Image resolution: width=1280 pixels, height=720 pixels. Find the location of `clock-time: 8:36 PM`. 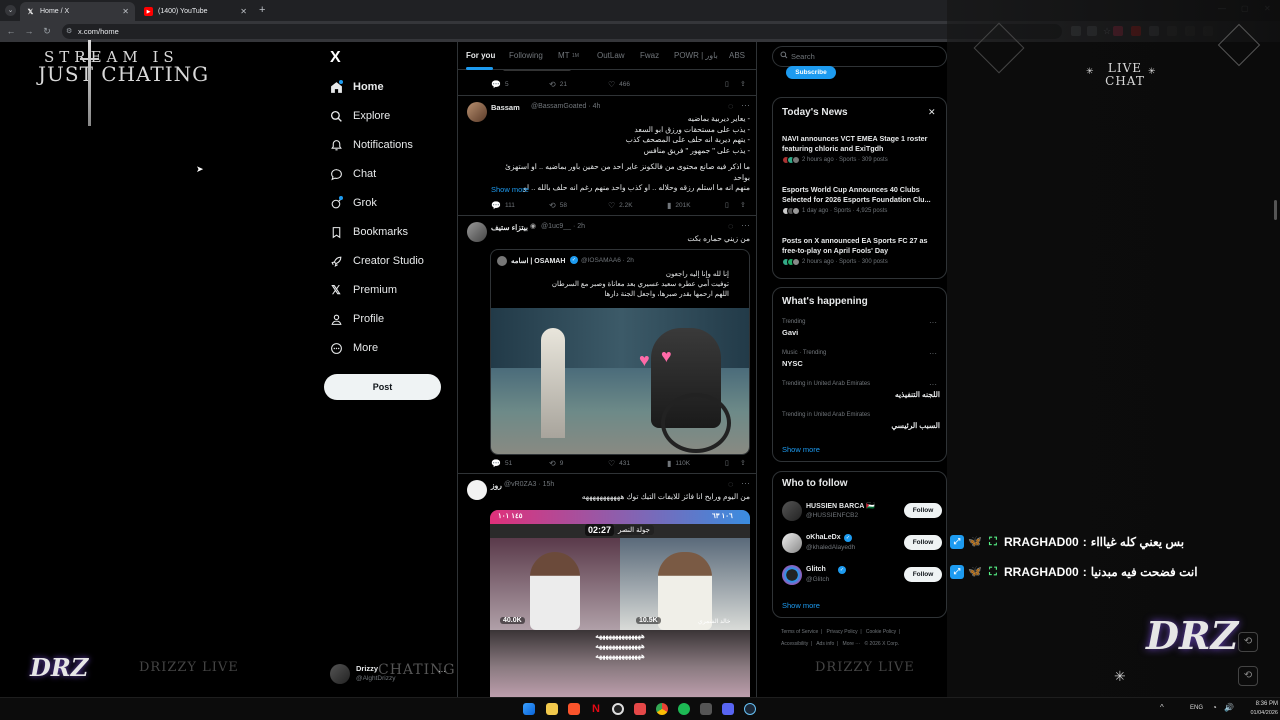

clock-time: 8:36 PM is located at coordinates (1259, 704).